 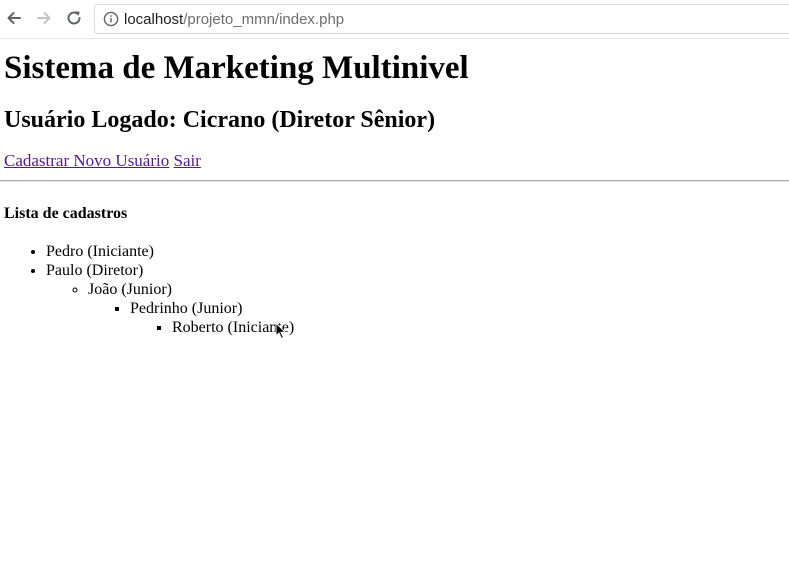 What do you see at coordinates (154, 19) in the screenshot?
I see `url-host: localhost` at bounding box center [154, 19].